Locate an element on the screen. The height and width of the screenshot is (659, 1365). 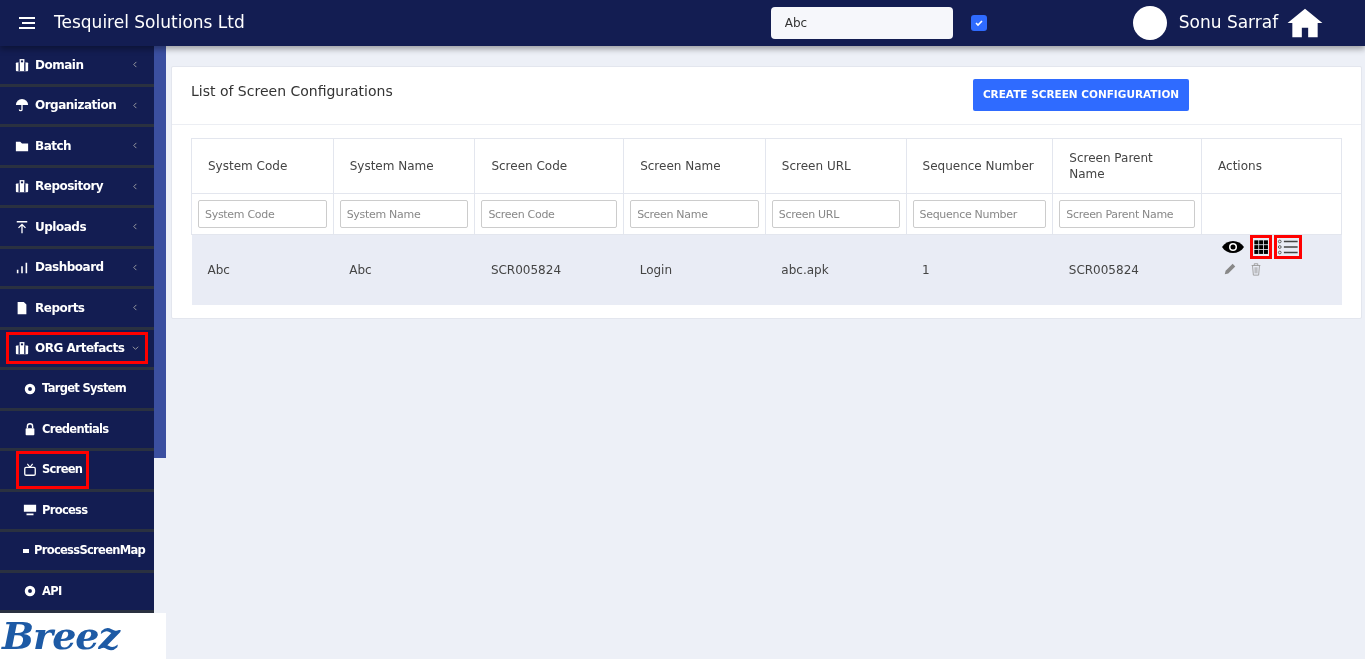
table-cell: 1 is located at coordinates (979, 269).